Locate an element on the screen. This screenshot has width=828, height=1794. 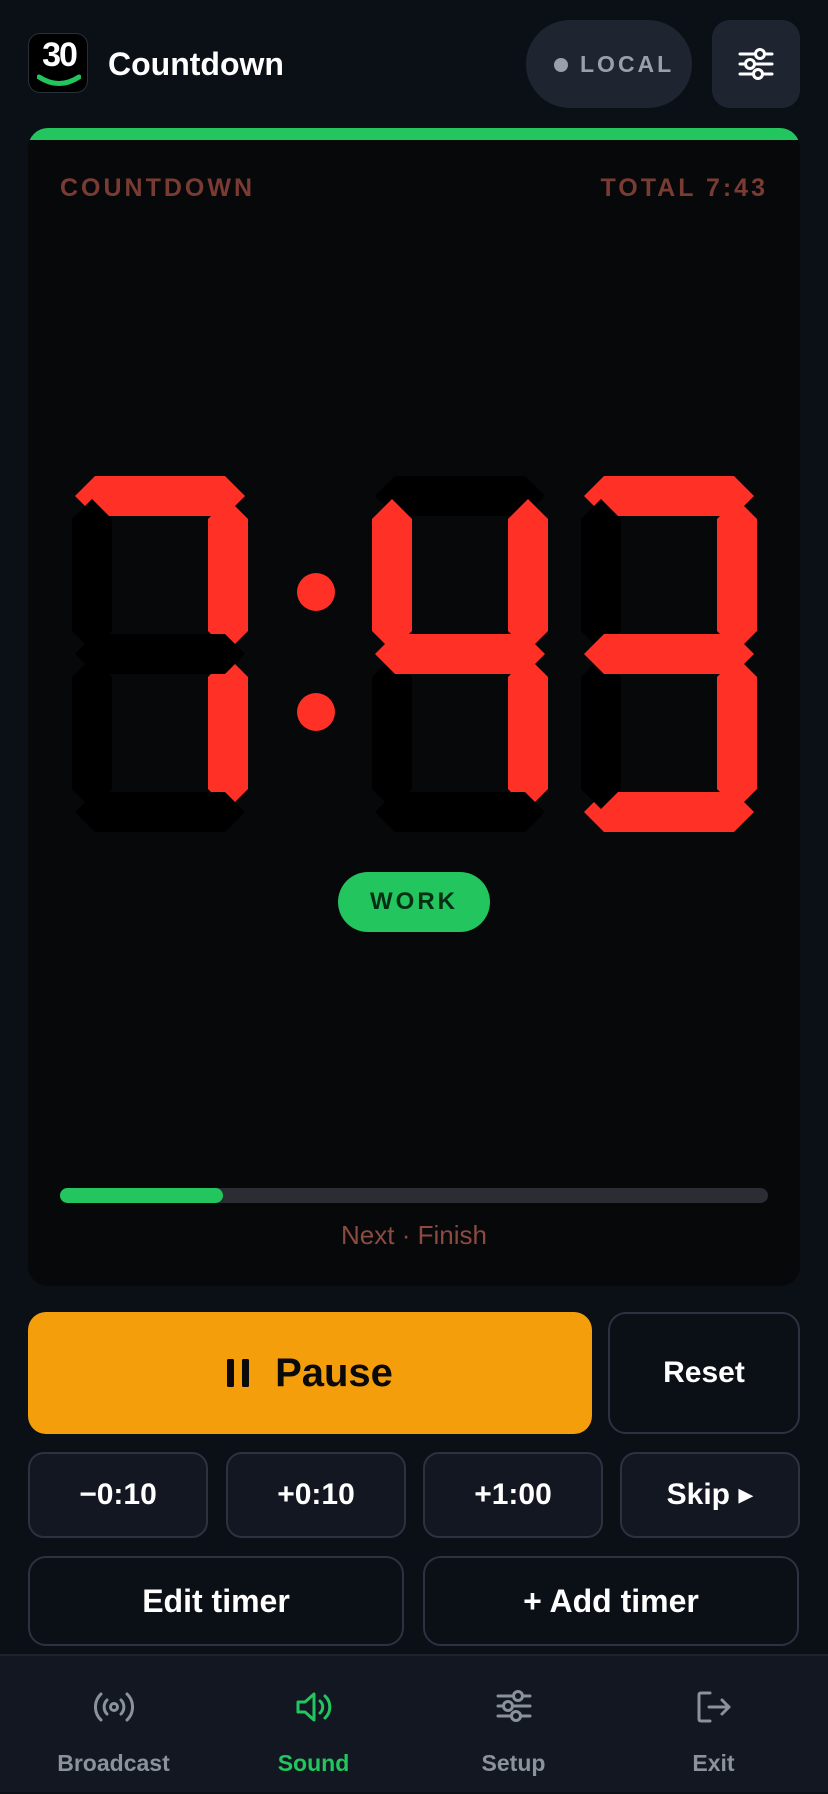
digit-1-segment-e is located at coordinates (92, 733).